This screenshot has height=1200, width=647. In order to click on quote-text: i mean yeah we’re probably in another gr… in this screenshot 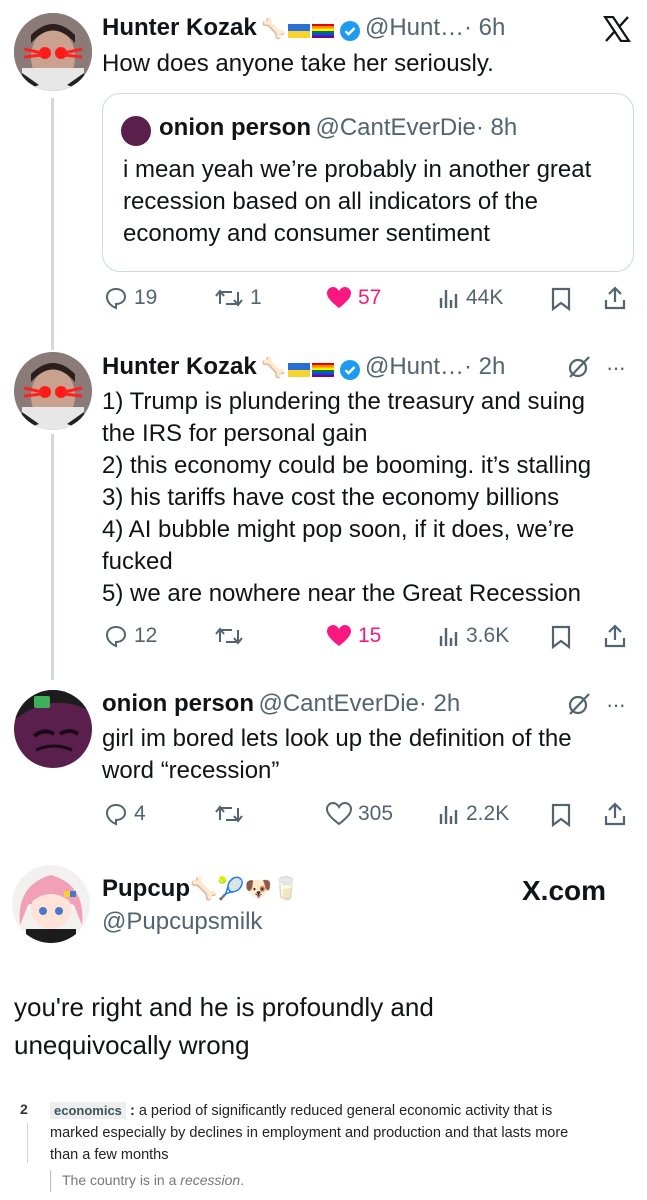, I will do `click(357, 201)`.